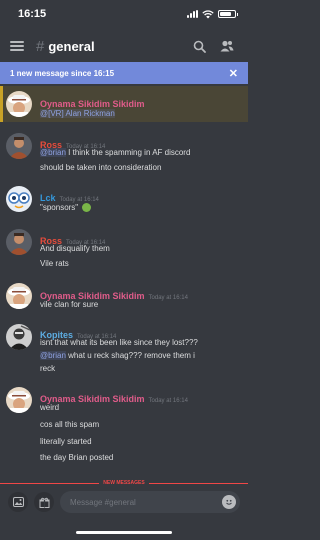 The height and width of the screenshot is (540, 320). What do you see at coordinates (66, 441) in the screenshot?
I see `message-text: literally started` at bounding box center [66, 441].